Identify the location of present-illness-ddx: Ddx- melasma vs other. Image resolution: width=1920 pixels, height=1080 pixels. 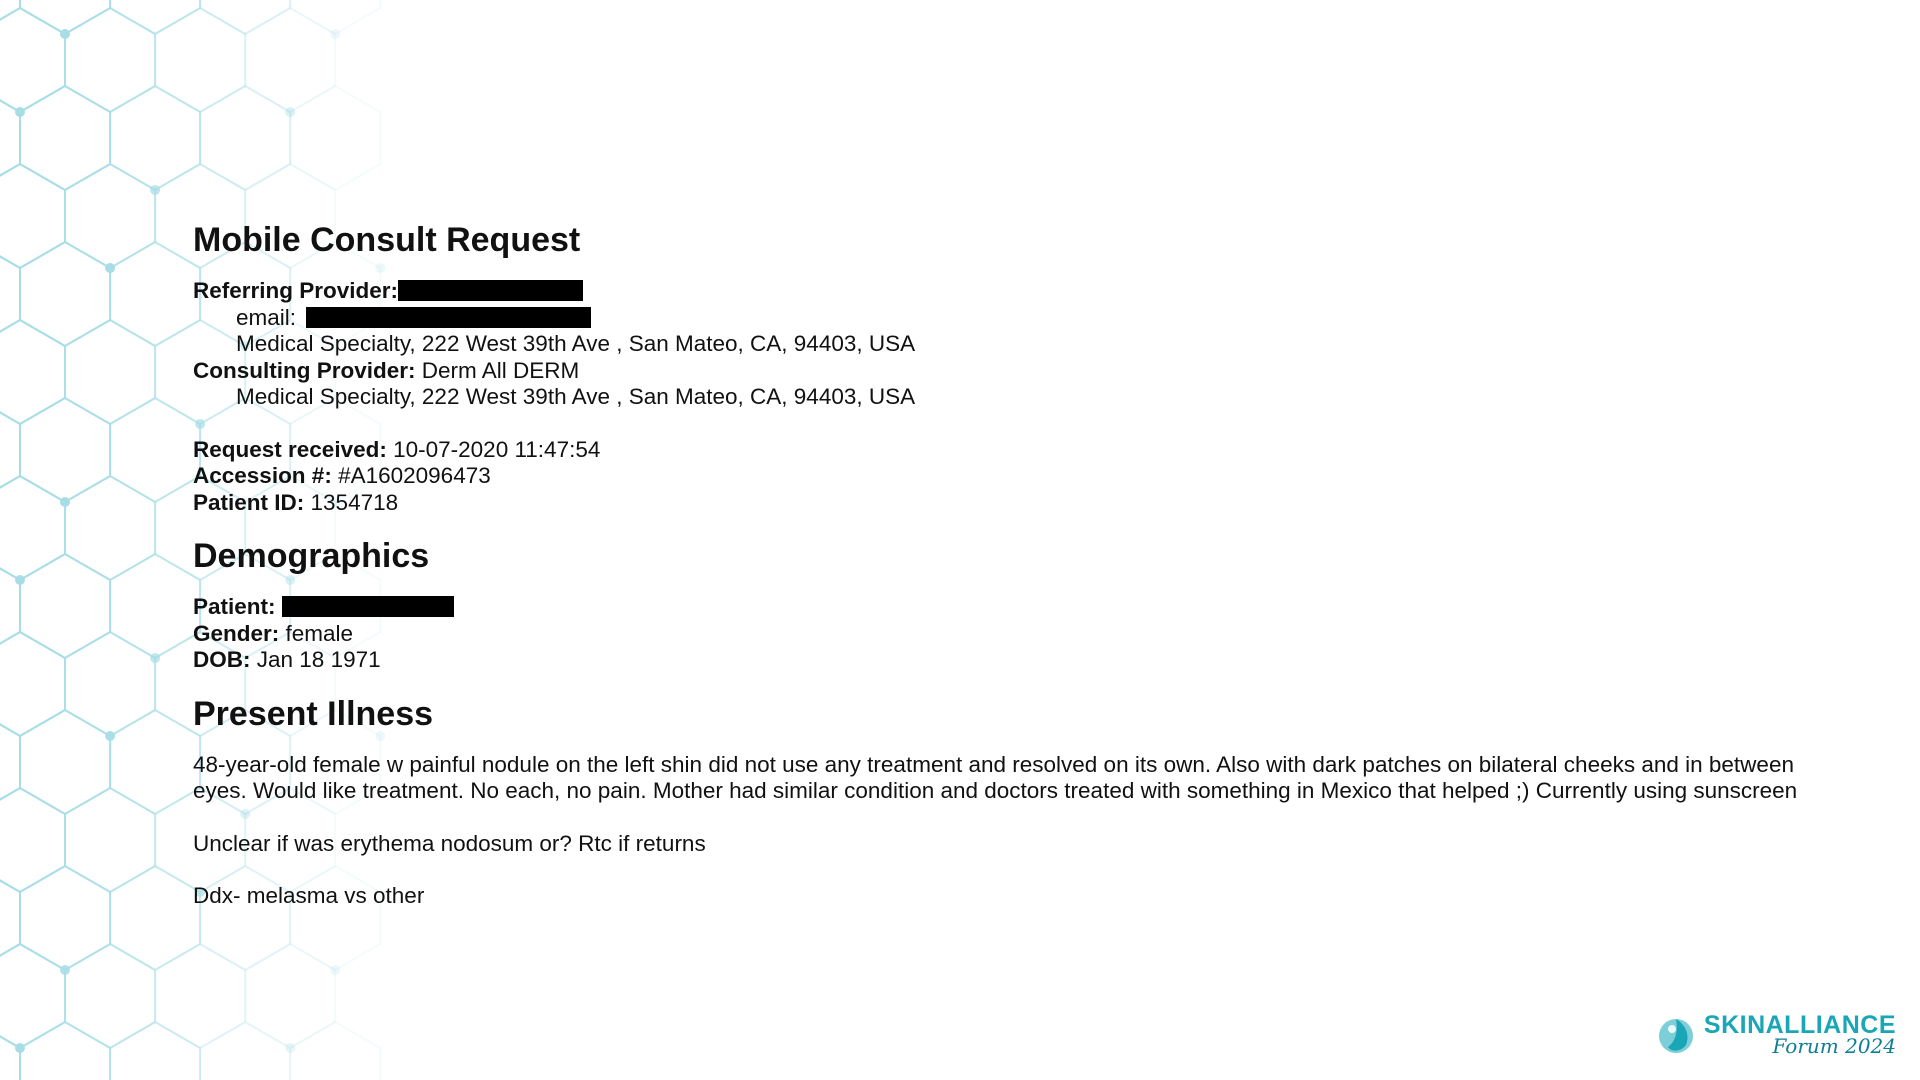
(309, 895).